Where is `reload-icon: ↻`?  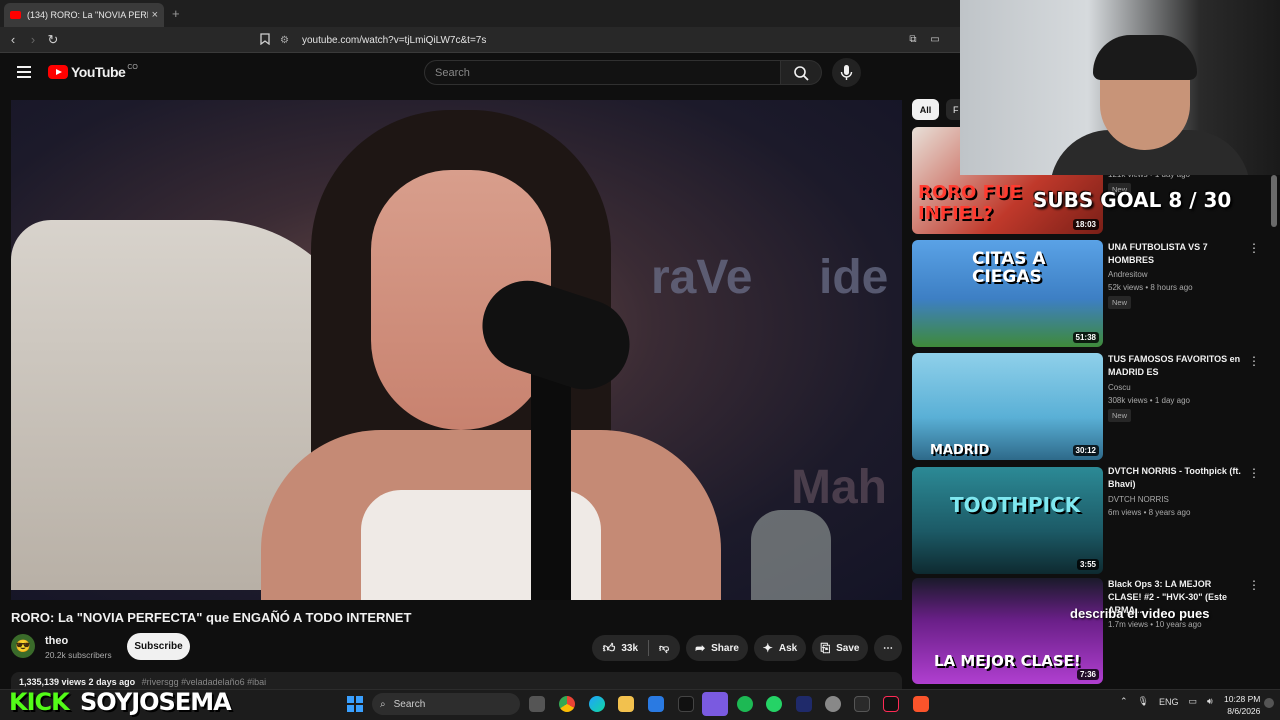
reload-icon: ↻ is located at coordinates (53, 40).